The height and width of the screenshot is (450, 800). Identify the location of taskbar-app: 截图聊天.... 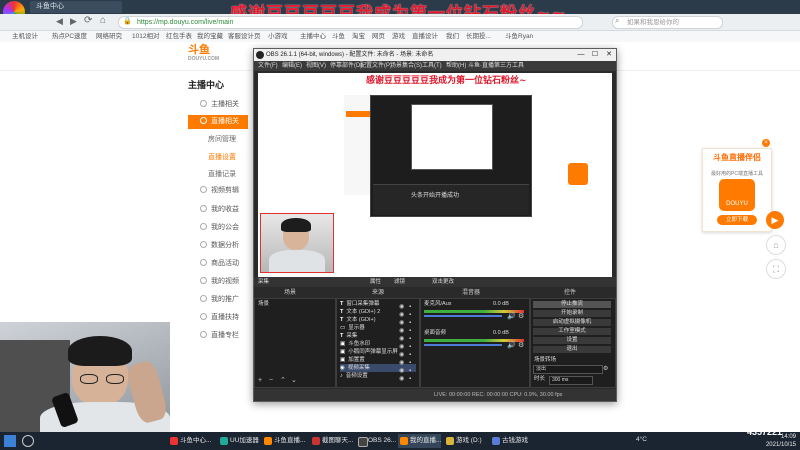
(331, 441).